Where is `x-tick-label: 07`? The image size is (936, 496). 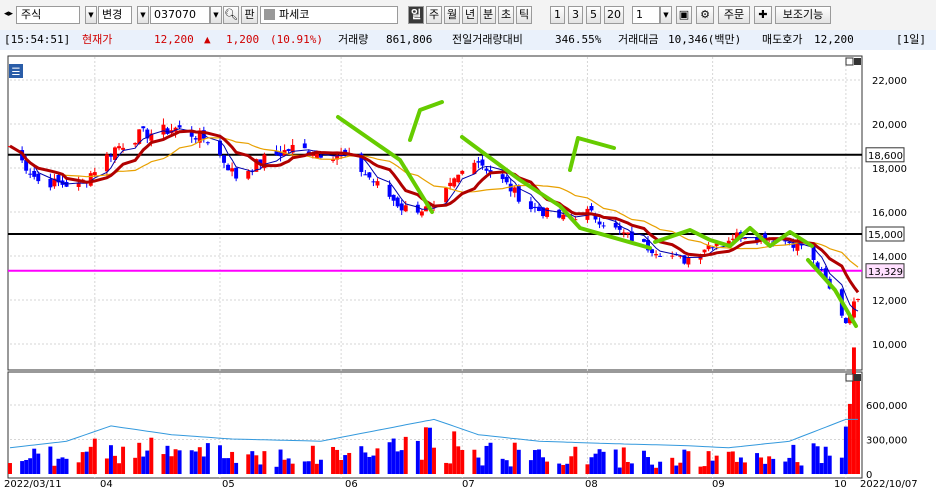 x-tick-label: 07 is located at coordinates (468, 484).